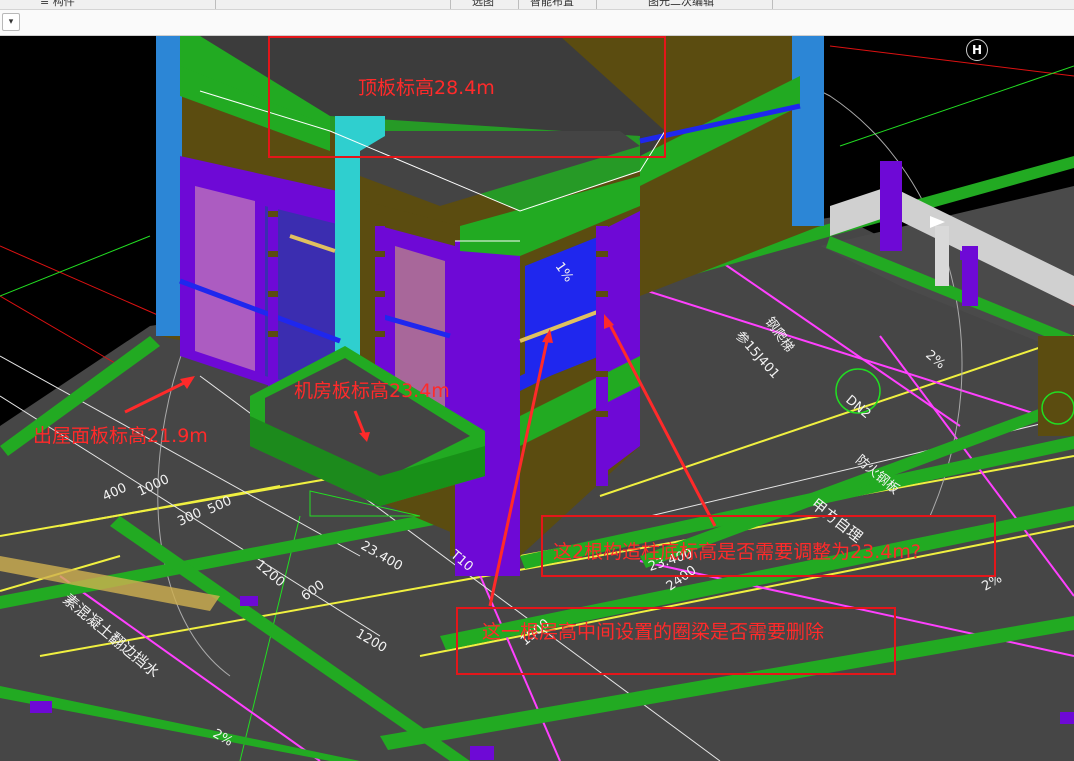 This screenshot has width=1074, height=761. What do you see at coordinates (57, 4) in the screenshot?
I see `ribbon-tab-components: ≡ 构件` at bounding box center [57, 4].